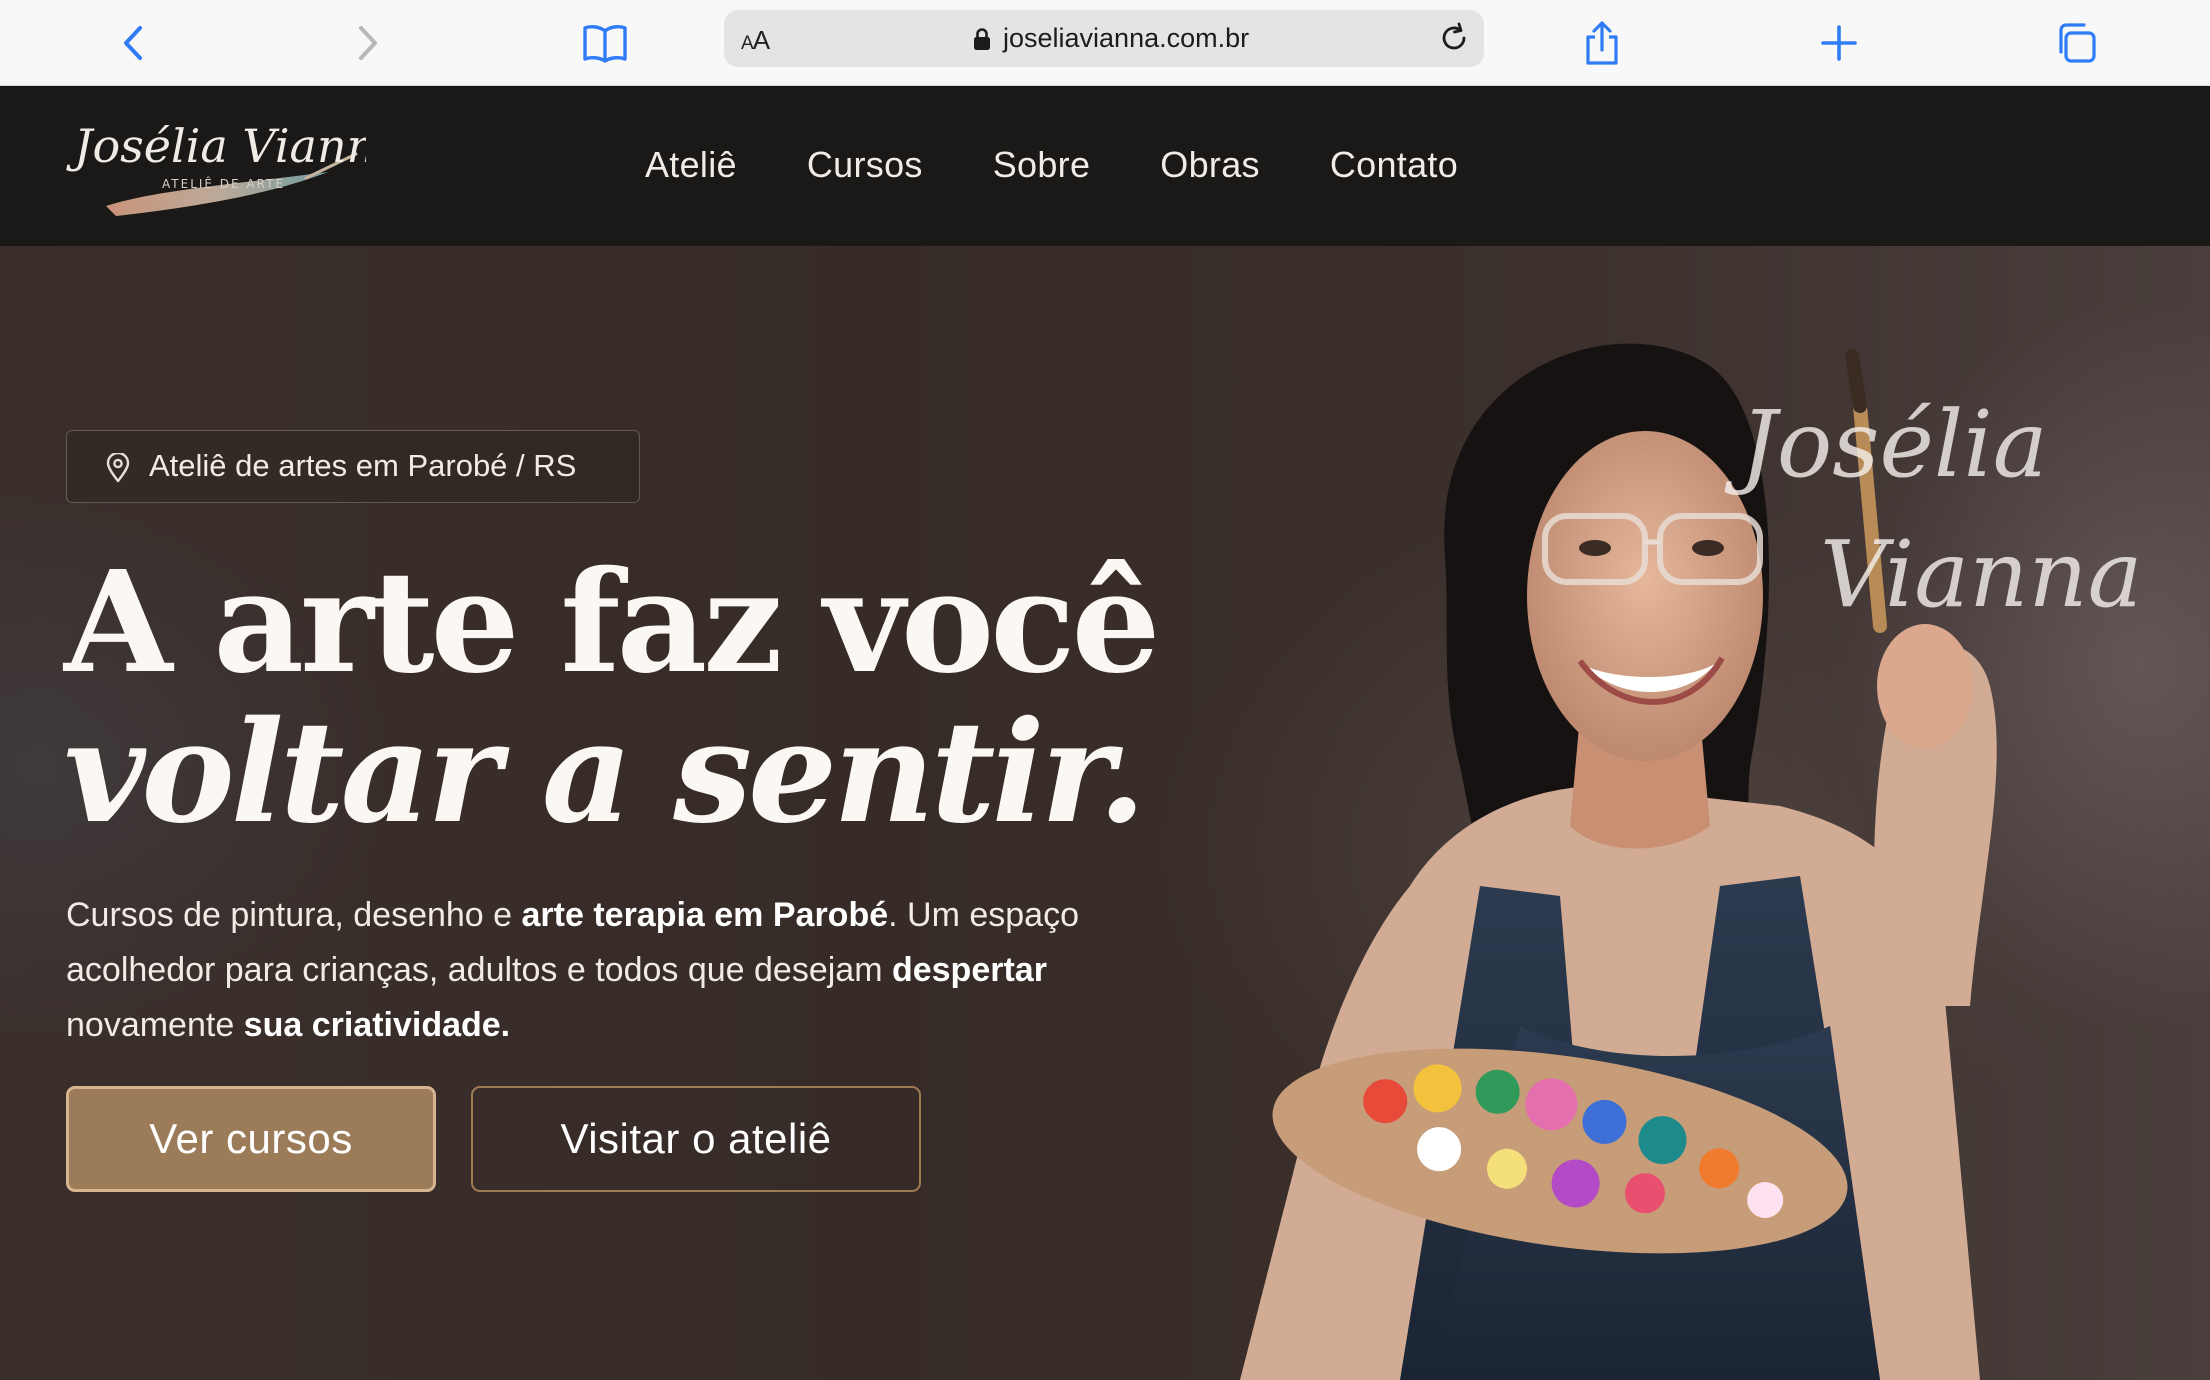 This screenshot has width=2210, height=1380. What do you see at coordinates (1042, 165) in the screenshot?
I see `nav-sobre: Sobre` at bounding box center [1042, 165].